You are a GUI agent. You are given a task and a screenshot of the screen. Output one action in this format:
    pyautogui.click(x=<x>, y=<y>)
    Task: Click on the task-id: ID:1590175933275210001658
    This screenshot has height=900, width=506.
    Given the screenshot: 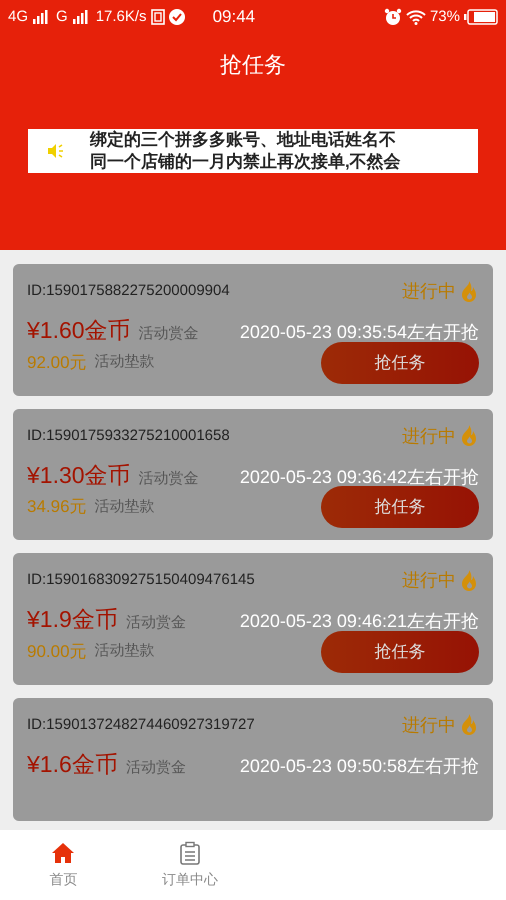 What is the action you would take?
    pyautogui.click(x=129, y=436)
    